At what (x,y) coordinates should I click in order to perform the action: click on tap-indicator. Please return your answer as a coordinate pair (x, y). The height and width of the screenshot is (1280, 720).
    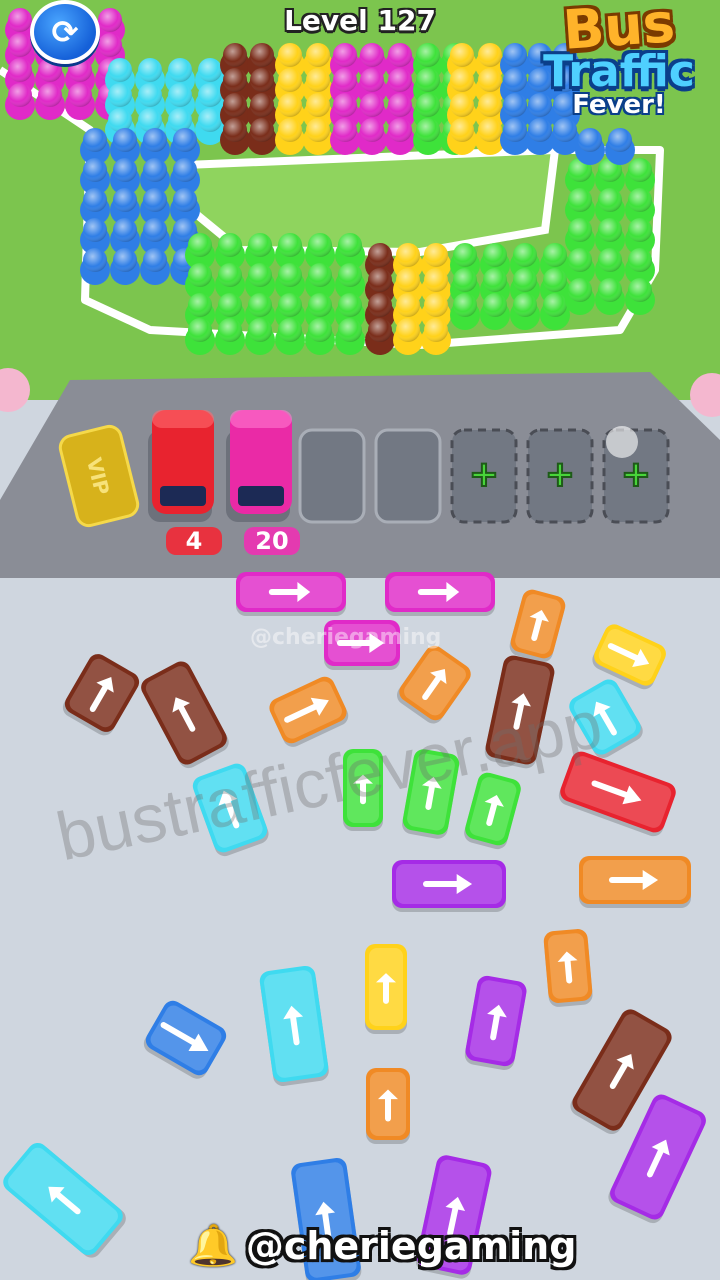
    Looking at the image, I should click on (622, 442).